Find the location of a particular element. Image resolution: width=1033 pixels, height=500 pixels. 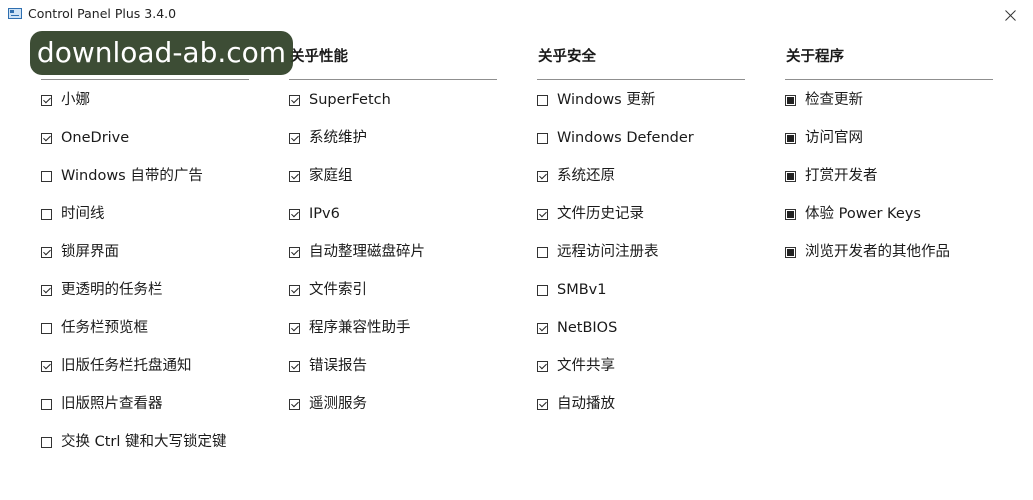

option-checkbox: 文件索引 is located at coordinates (393, 301).